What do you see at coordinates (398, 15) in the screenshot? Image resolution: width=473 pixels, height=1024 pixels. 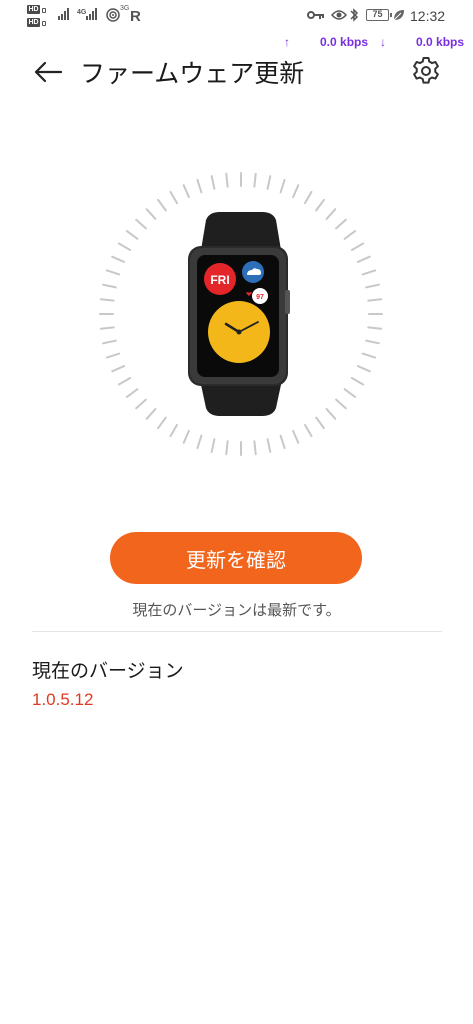 I see `power-saving-leaf-icon` at bounding box center [398, 15].